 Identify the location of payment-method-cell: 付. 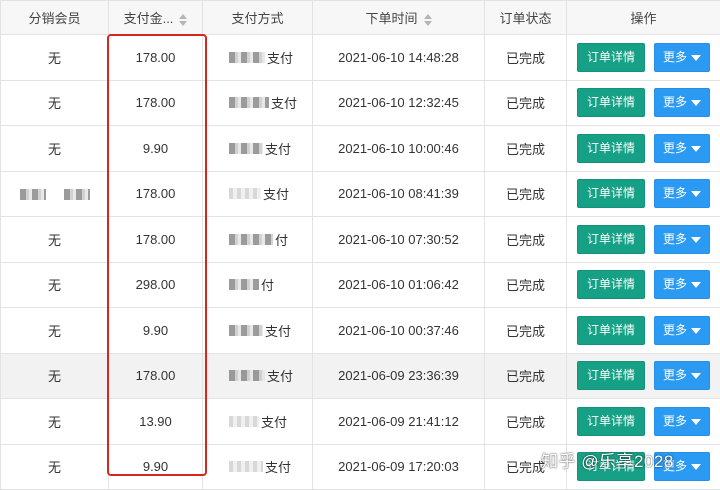
(258, 285).